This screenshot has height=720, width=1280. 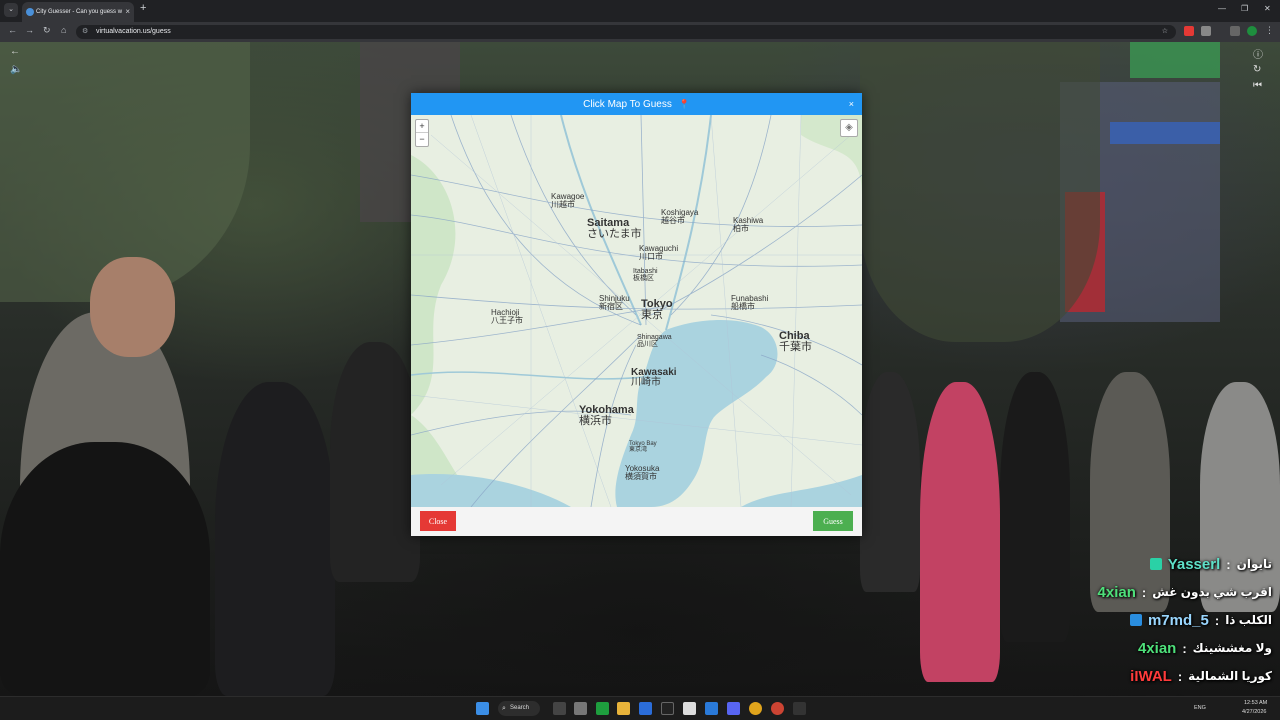 I want to click on map-city-sublabel: 川口市, so click(x=651, y=256).